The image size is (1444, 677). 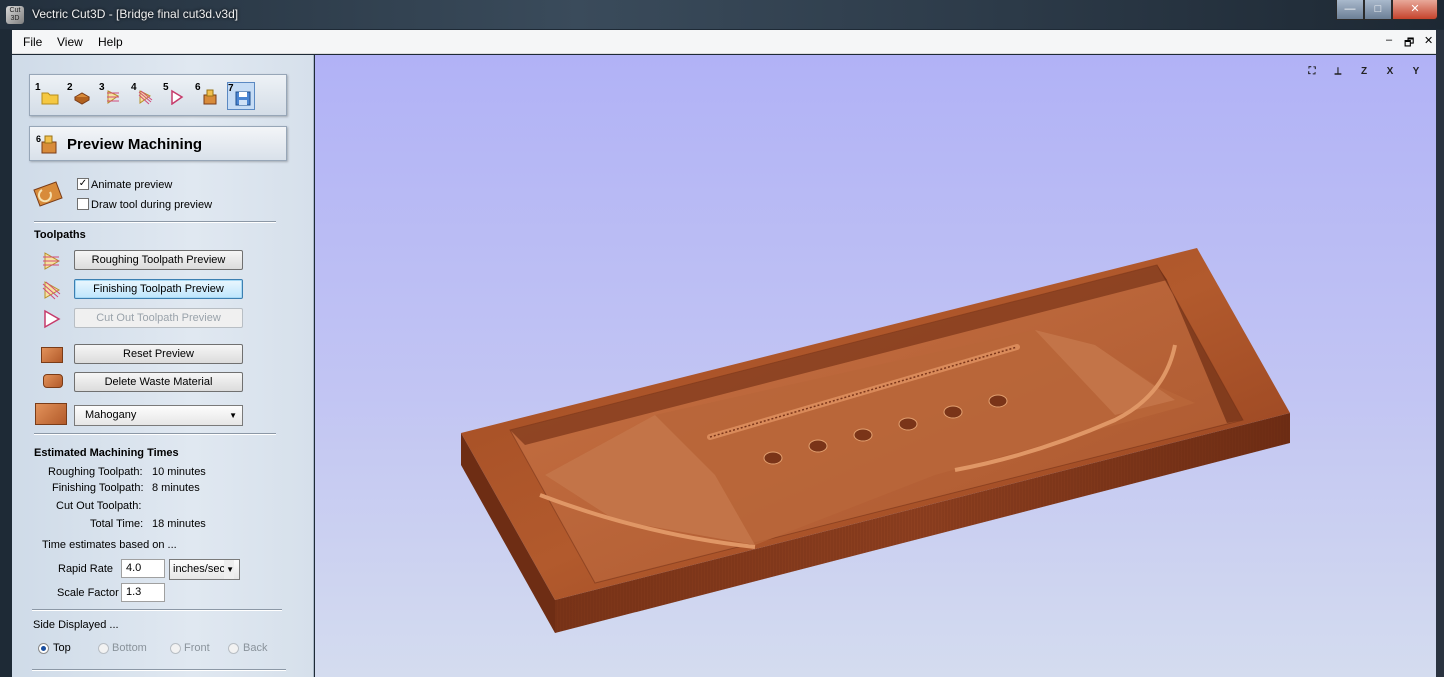 What do you see at coordinates (158, 415) in the screenshot?
I see `material-select: Mahogany ▼` at bounding box center [158, 415].